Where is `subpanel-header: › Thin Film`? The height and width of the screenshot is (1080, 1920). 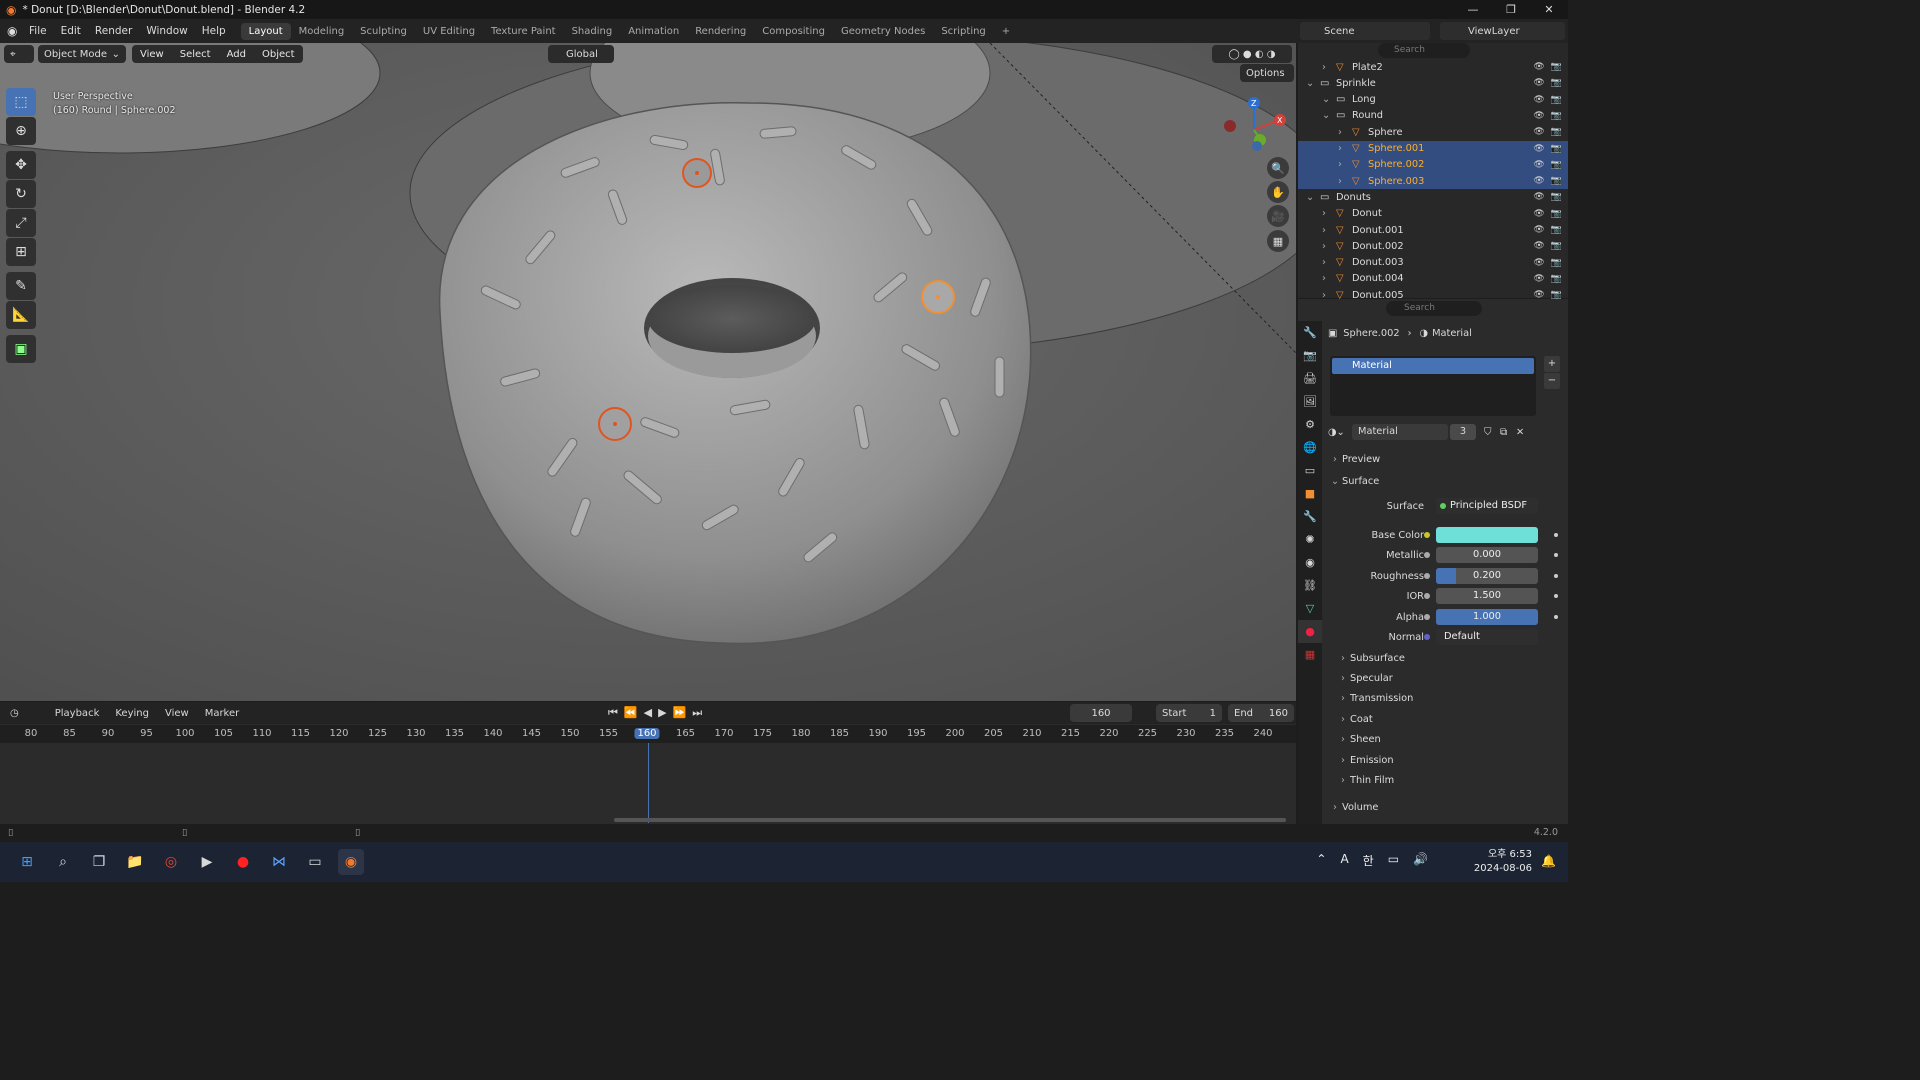
subpanel-header: › Thin Film is located at coordinates (1454, 780).